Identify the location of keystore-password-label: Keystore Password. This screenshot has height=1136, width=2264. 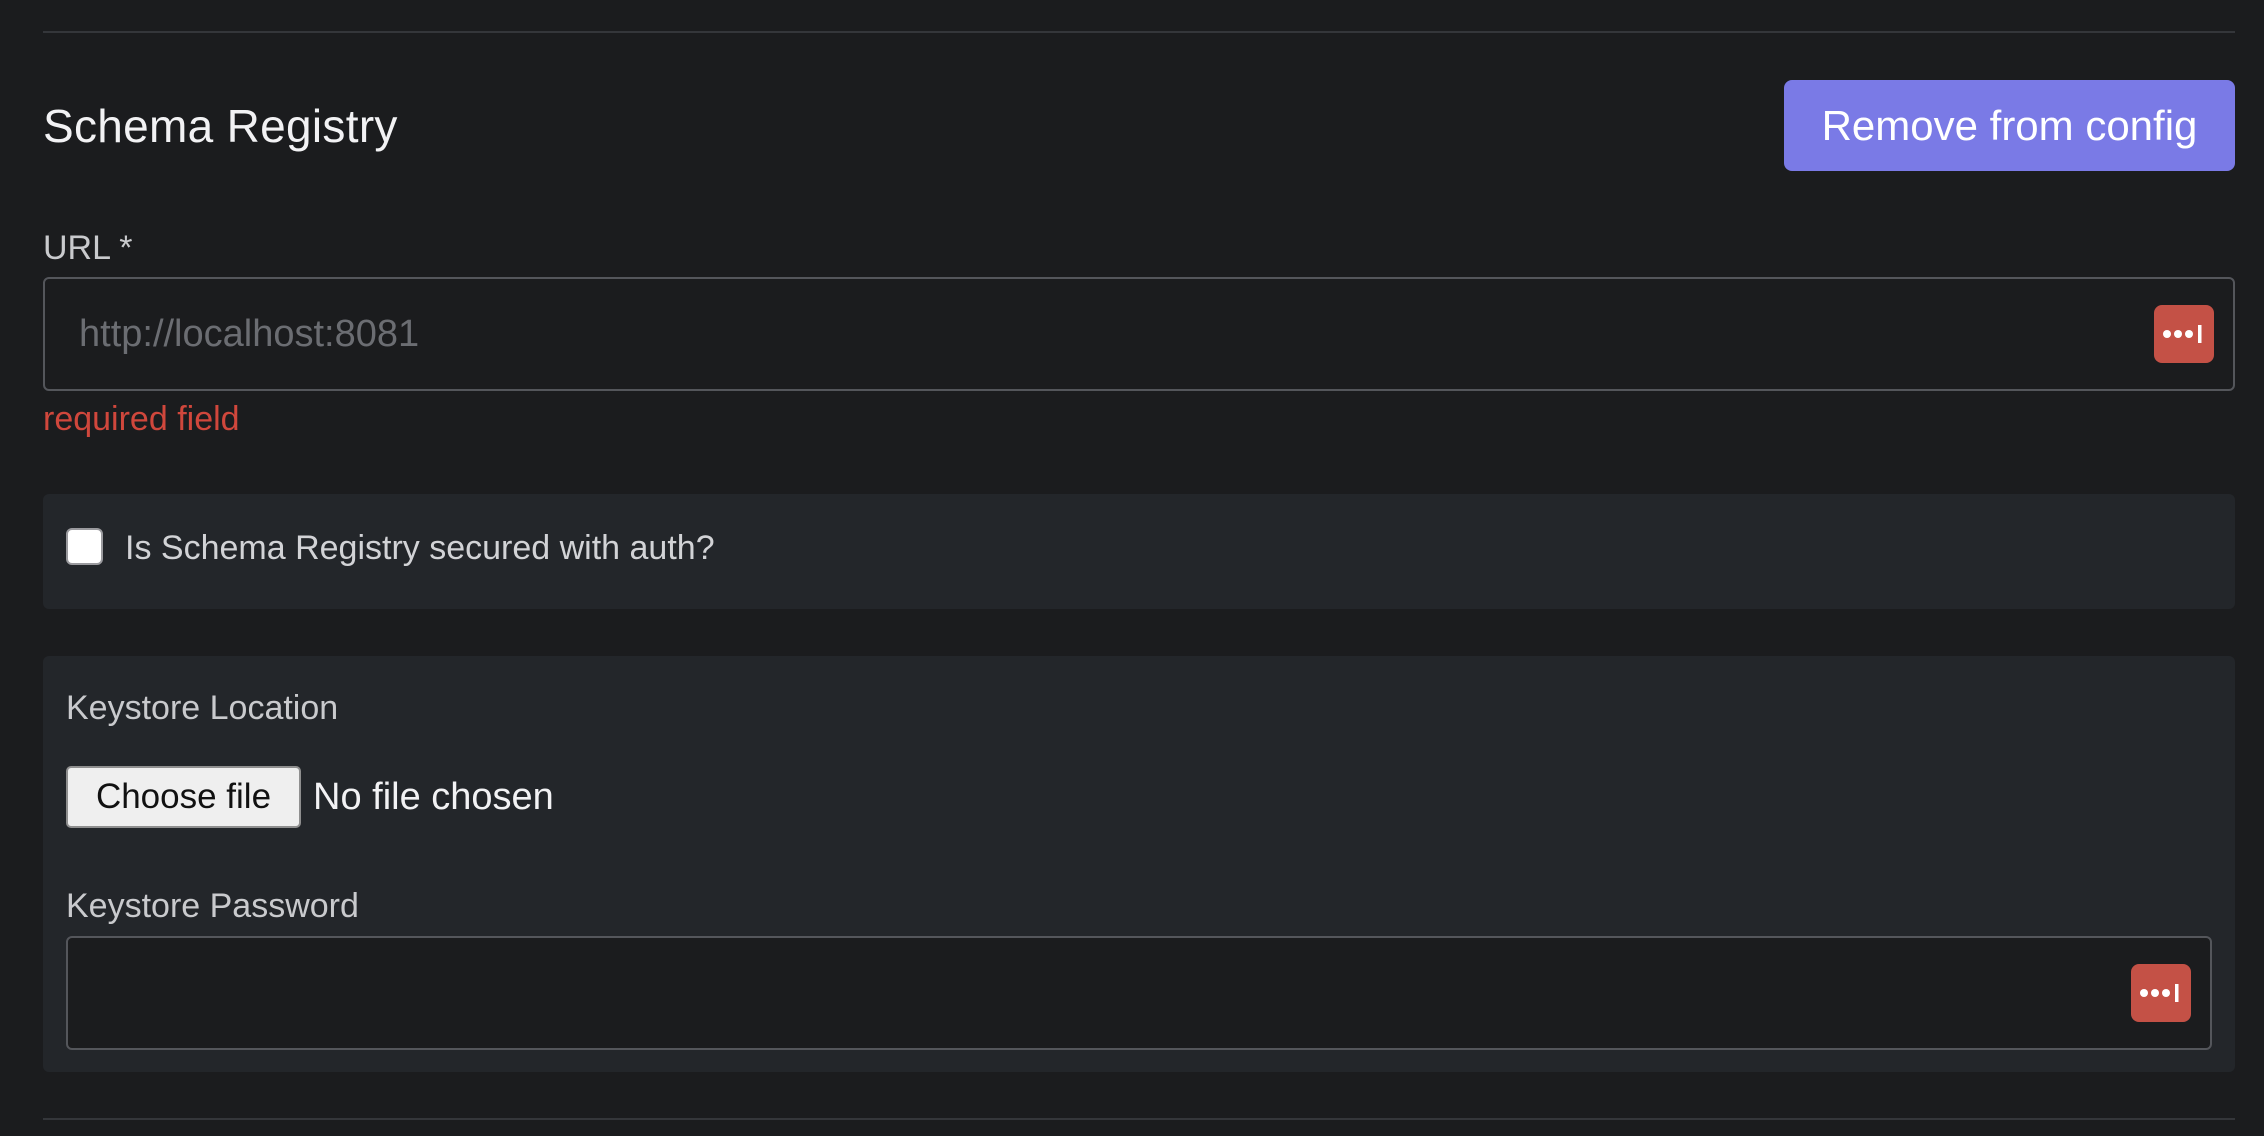
(212, 906).